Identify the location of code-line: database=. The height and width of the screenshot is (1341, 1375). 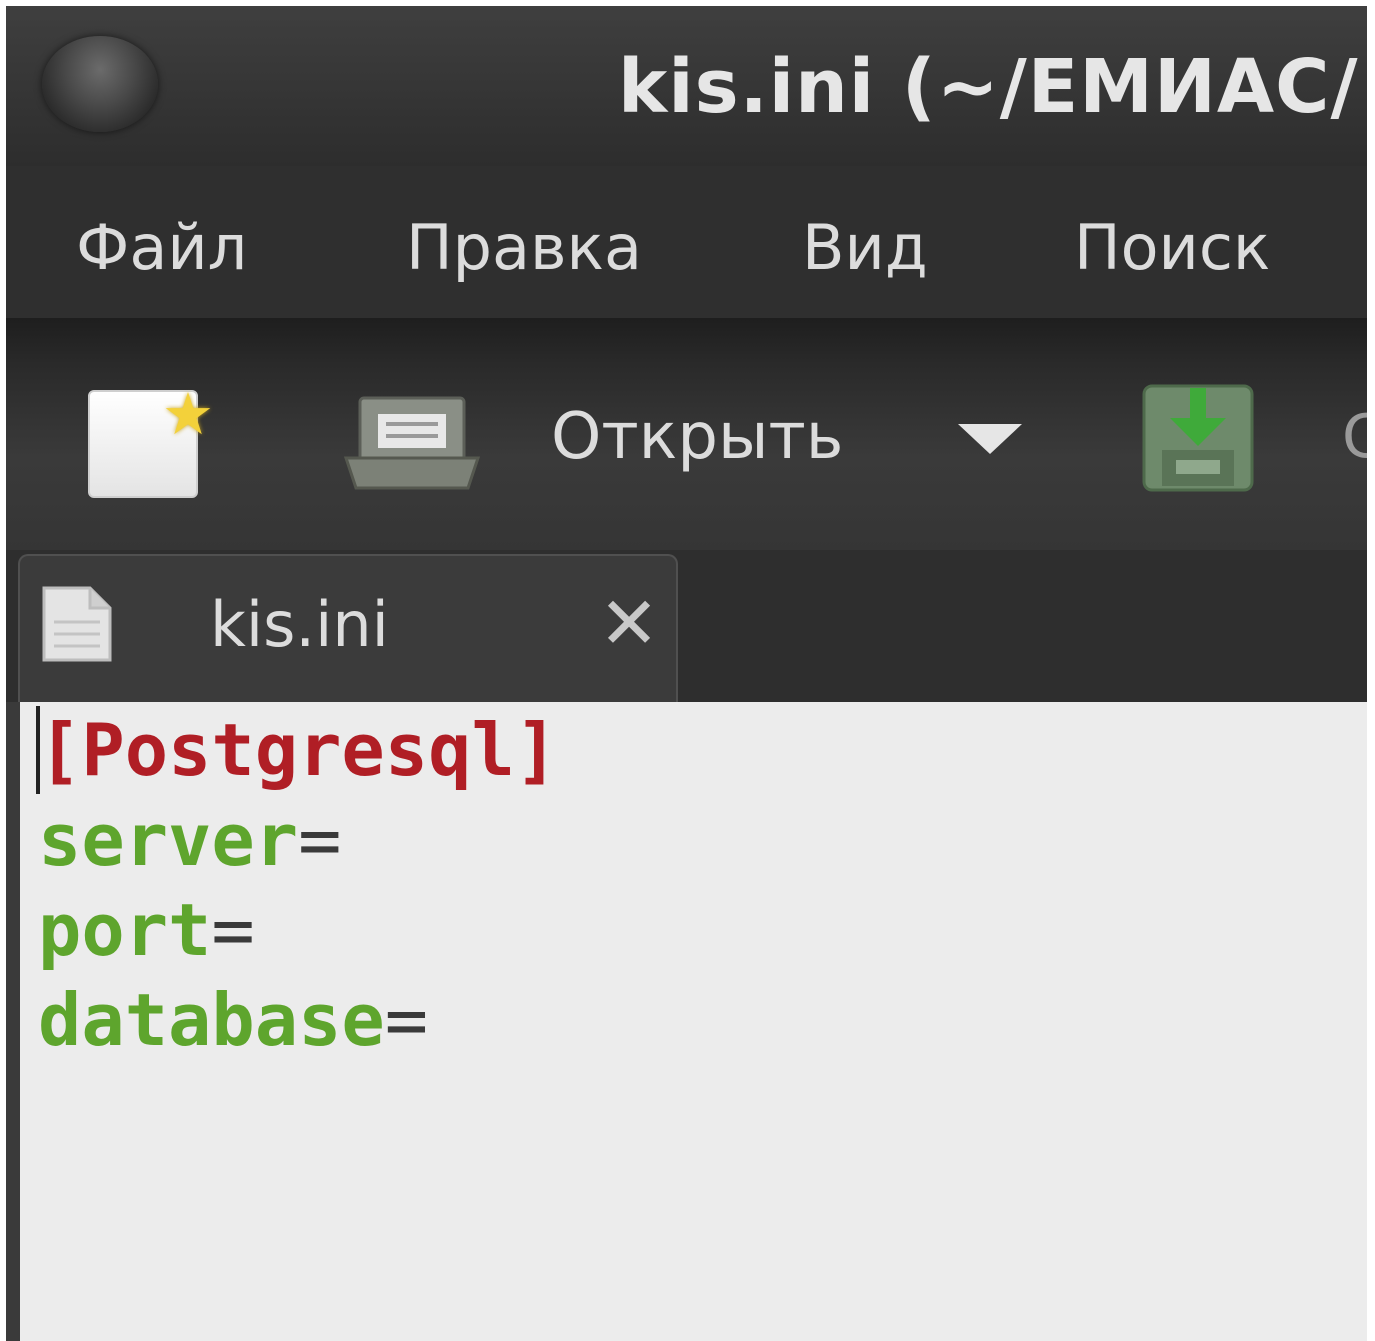
(233, 1020).